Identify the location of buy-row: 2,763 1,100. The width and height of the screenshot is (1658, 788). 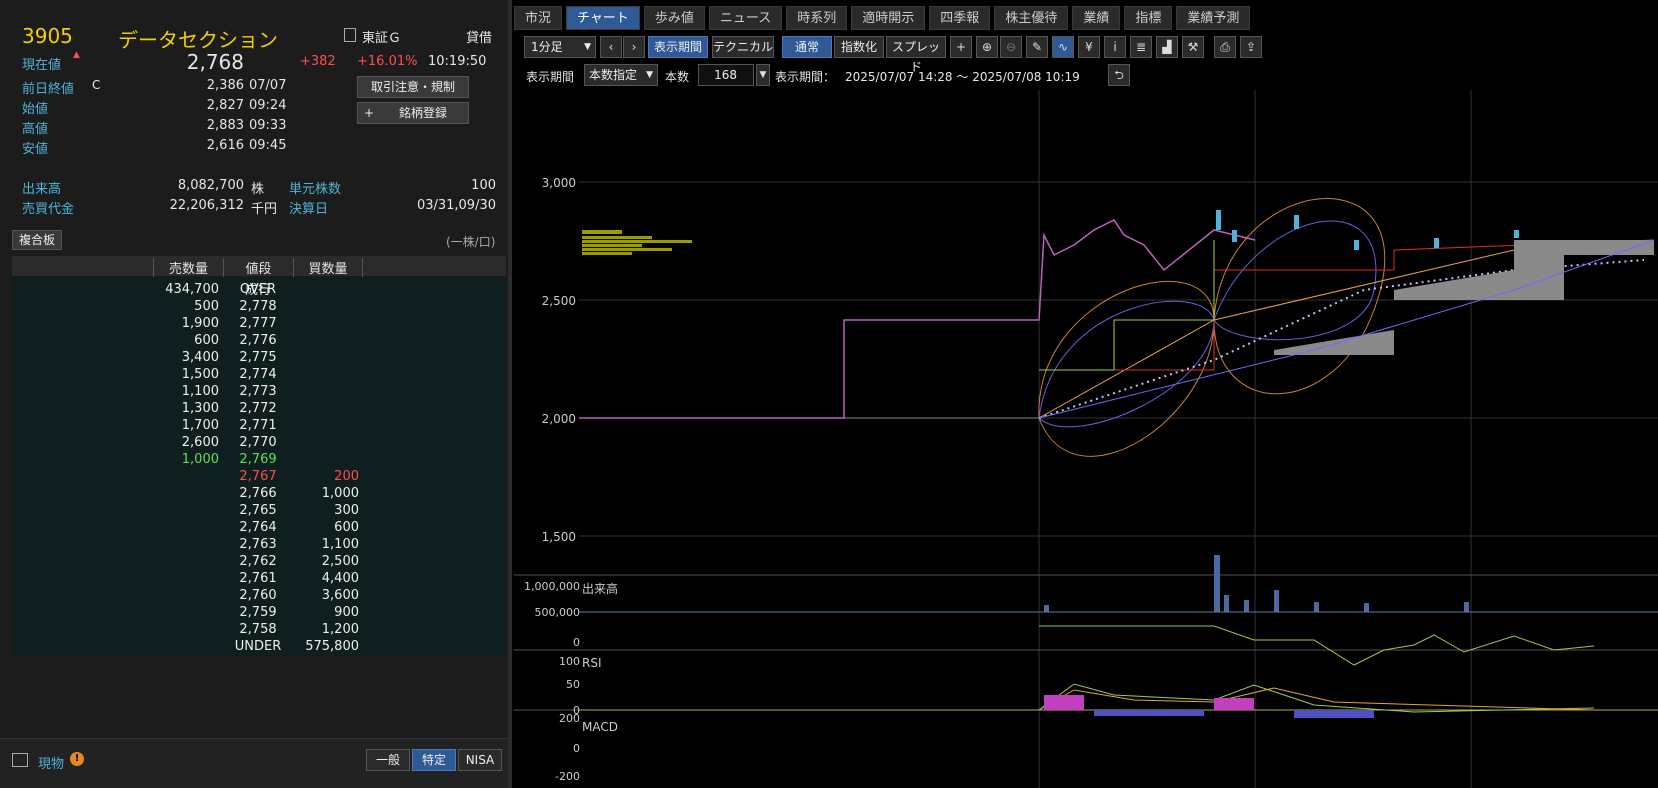
(259, 545).